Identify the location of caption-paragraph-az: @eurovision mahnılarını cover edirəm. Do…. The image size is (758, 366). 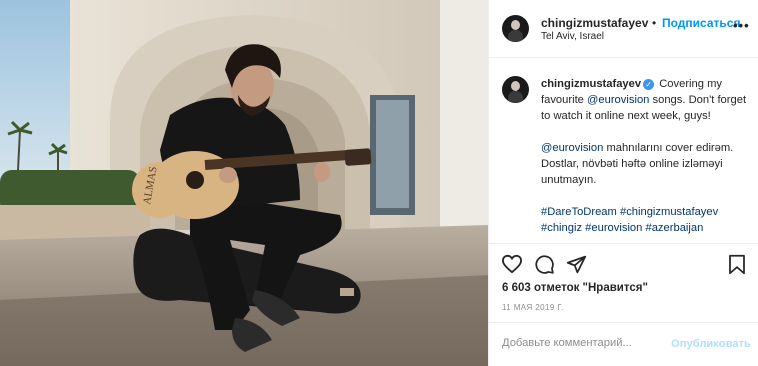
(646, 164).